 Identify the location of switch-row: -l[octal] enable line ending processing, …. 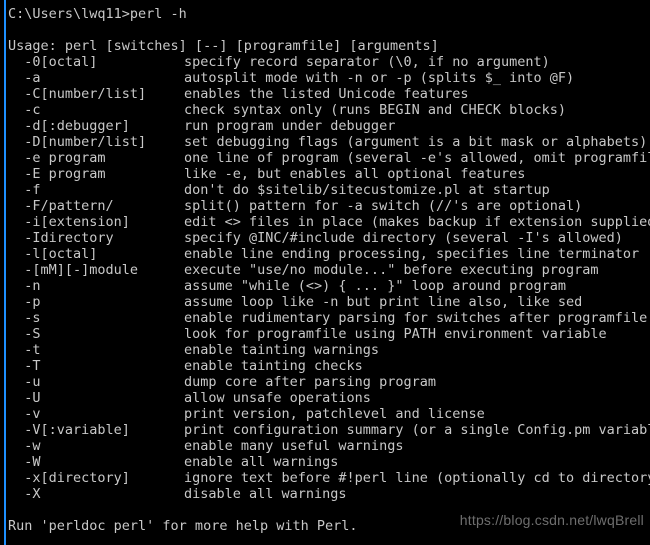
(325, 254).